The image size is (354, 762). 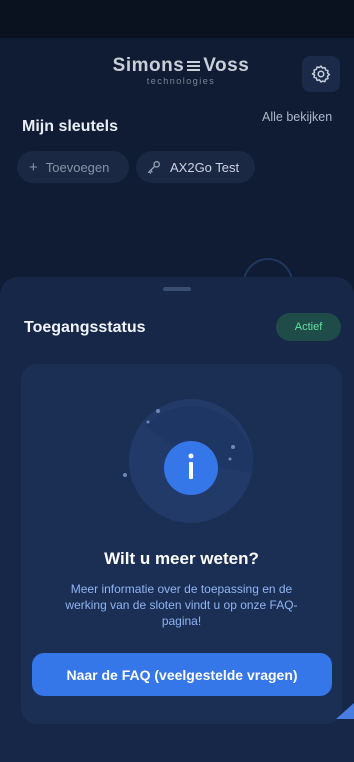 I want to click on brand-tagline: technologies, so click(x=181, y=81).